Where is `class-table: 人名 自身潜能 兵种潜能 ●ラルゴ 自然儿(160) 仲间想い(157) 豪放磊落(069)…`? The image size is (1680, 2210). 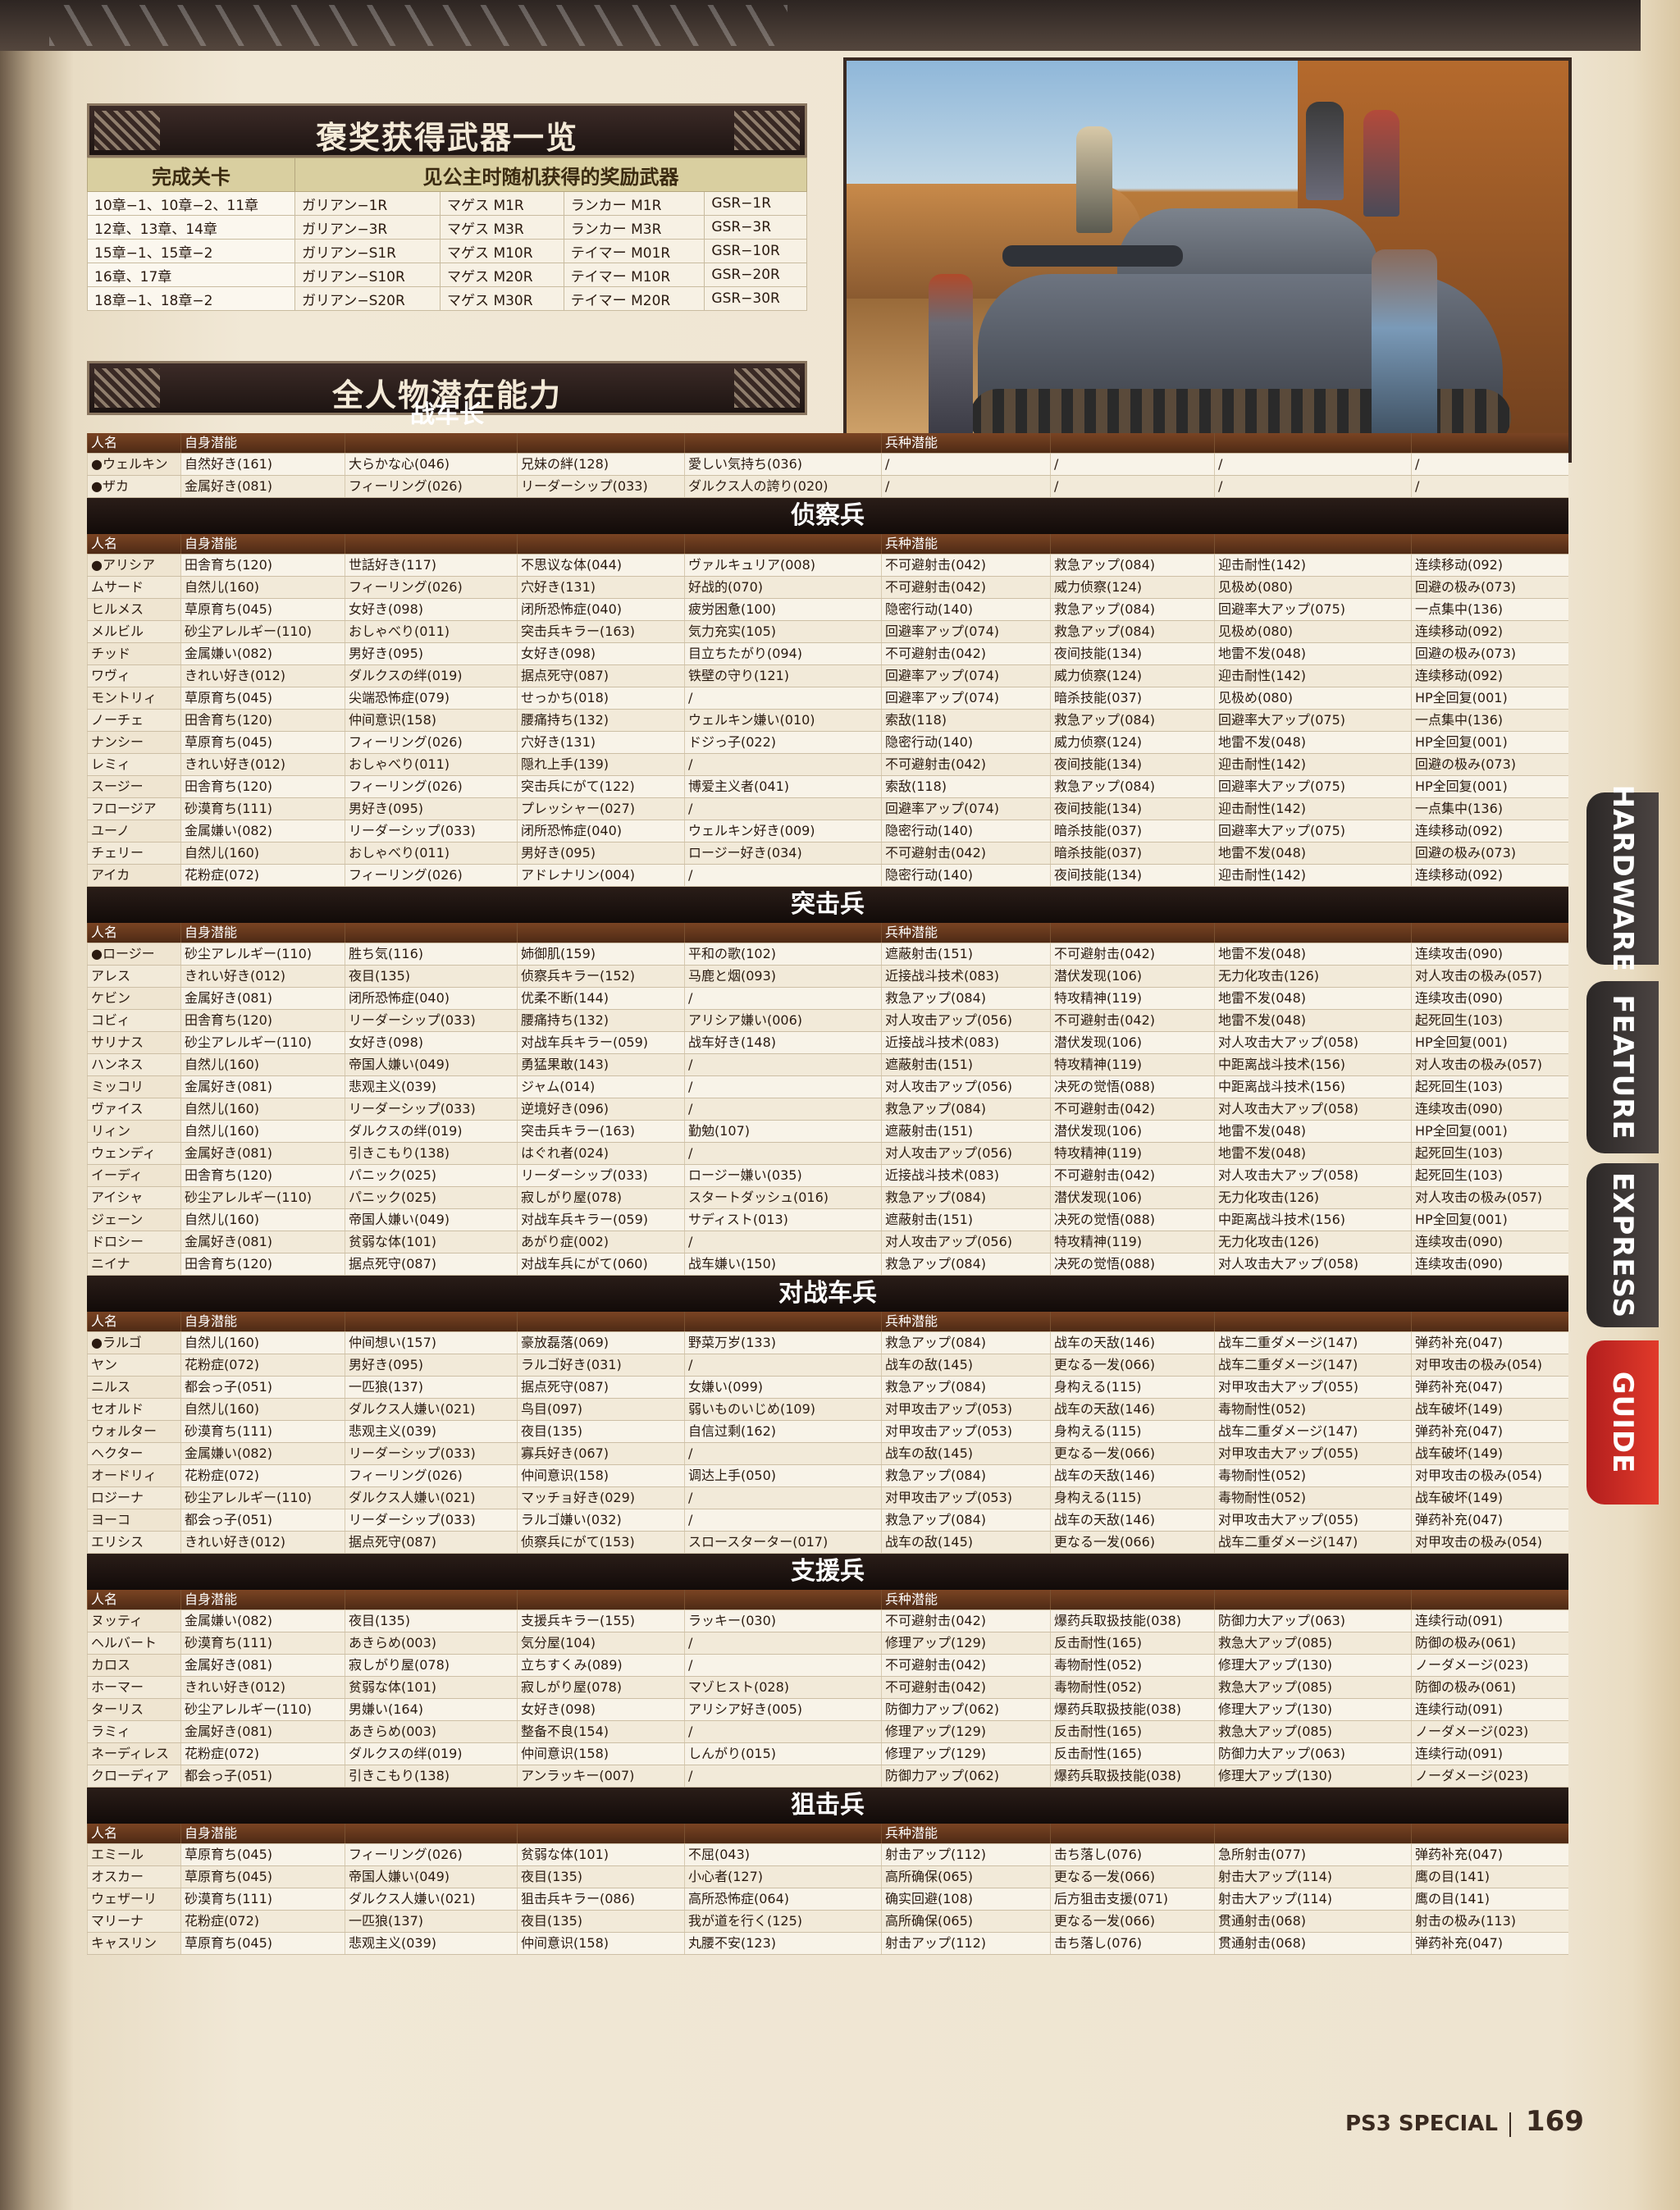 class-table: 人名 自身潜能 兵种潜能 ●ラルゴ 自然儿(160) 仲间想い(157) 豪放磊落(069)… is located at coordinates (827, 1433).